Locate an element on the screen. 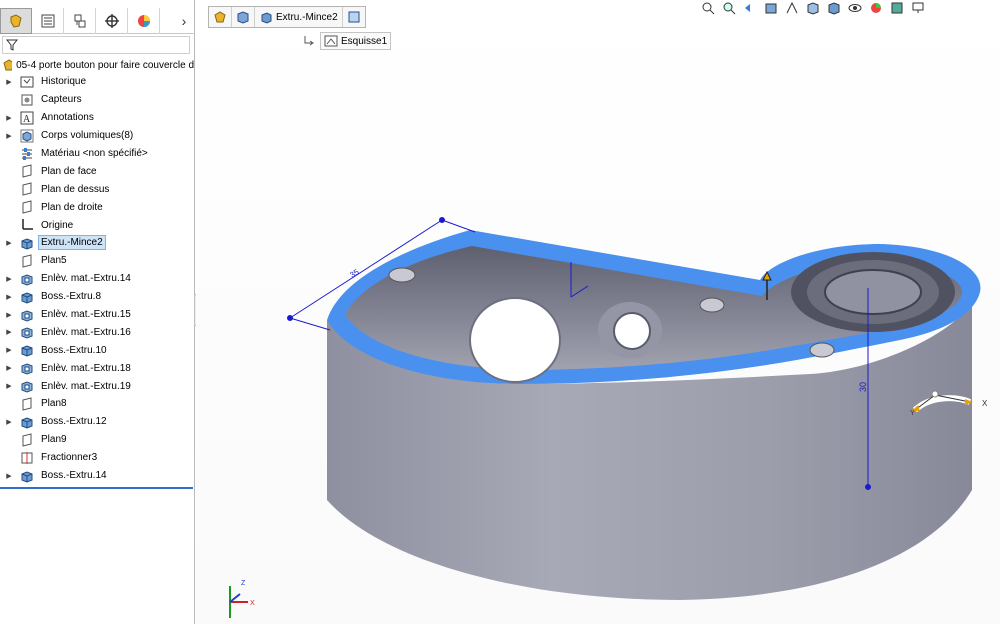 Image resolution: width=1000 pixels, height=624 pixels. tree-node: Plan8 is located at coordinates (97, 404).